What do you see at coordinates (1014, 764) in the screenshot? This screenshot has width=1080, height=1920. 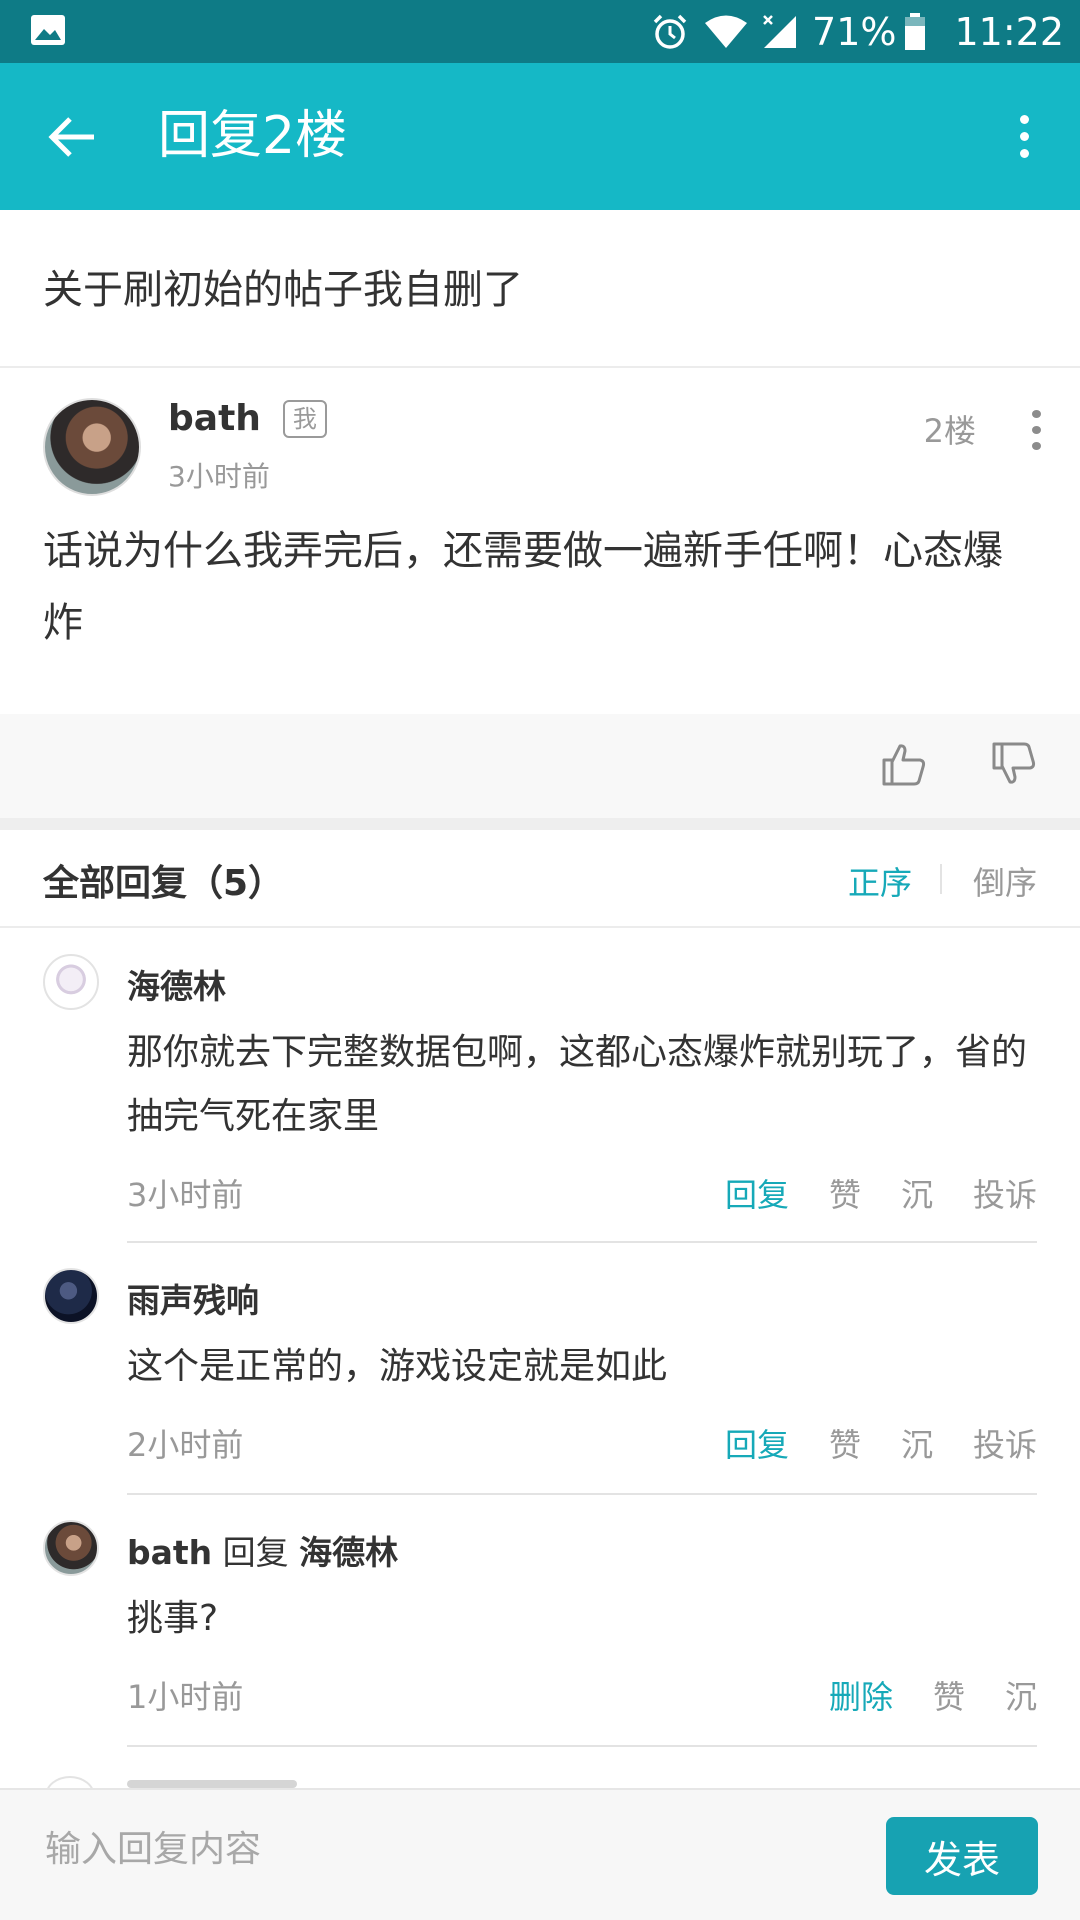 I see `thumbs-down-icon` at bounding box center [1014, 764].